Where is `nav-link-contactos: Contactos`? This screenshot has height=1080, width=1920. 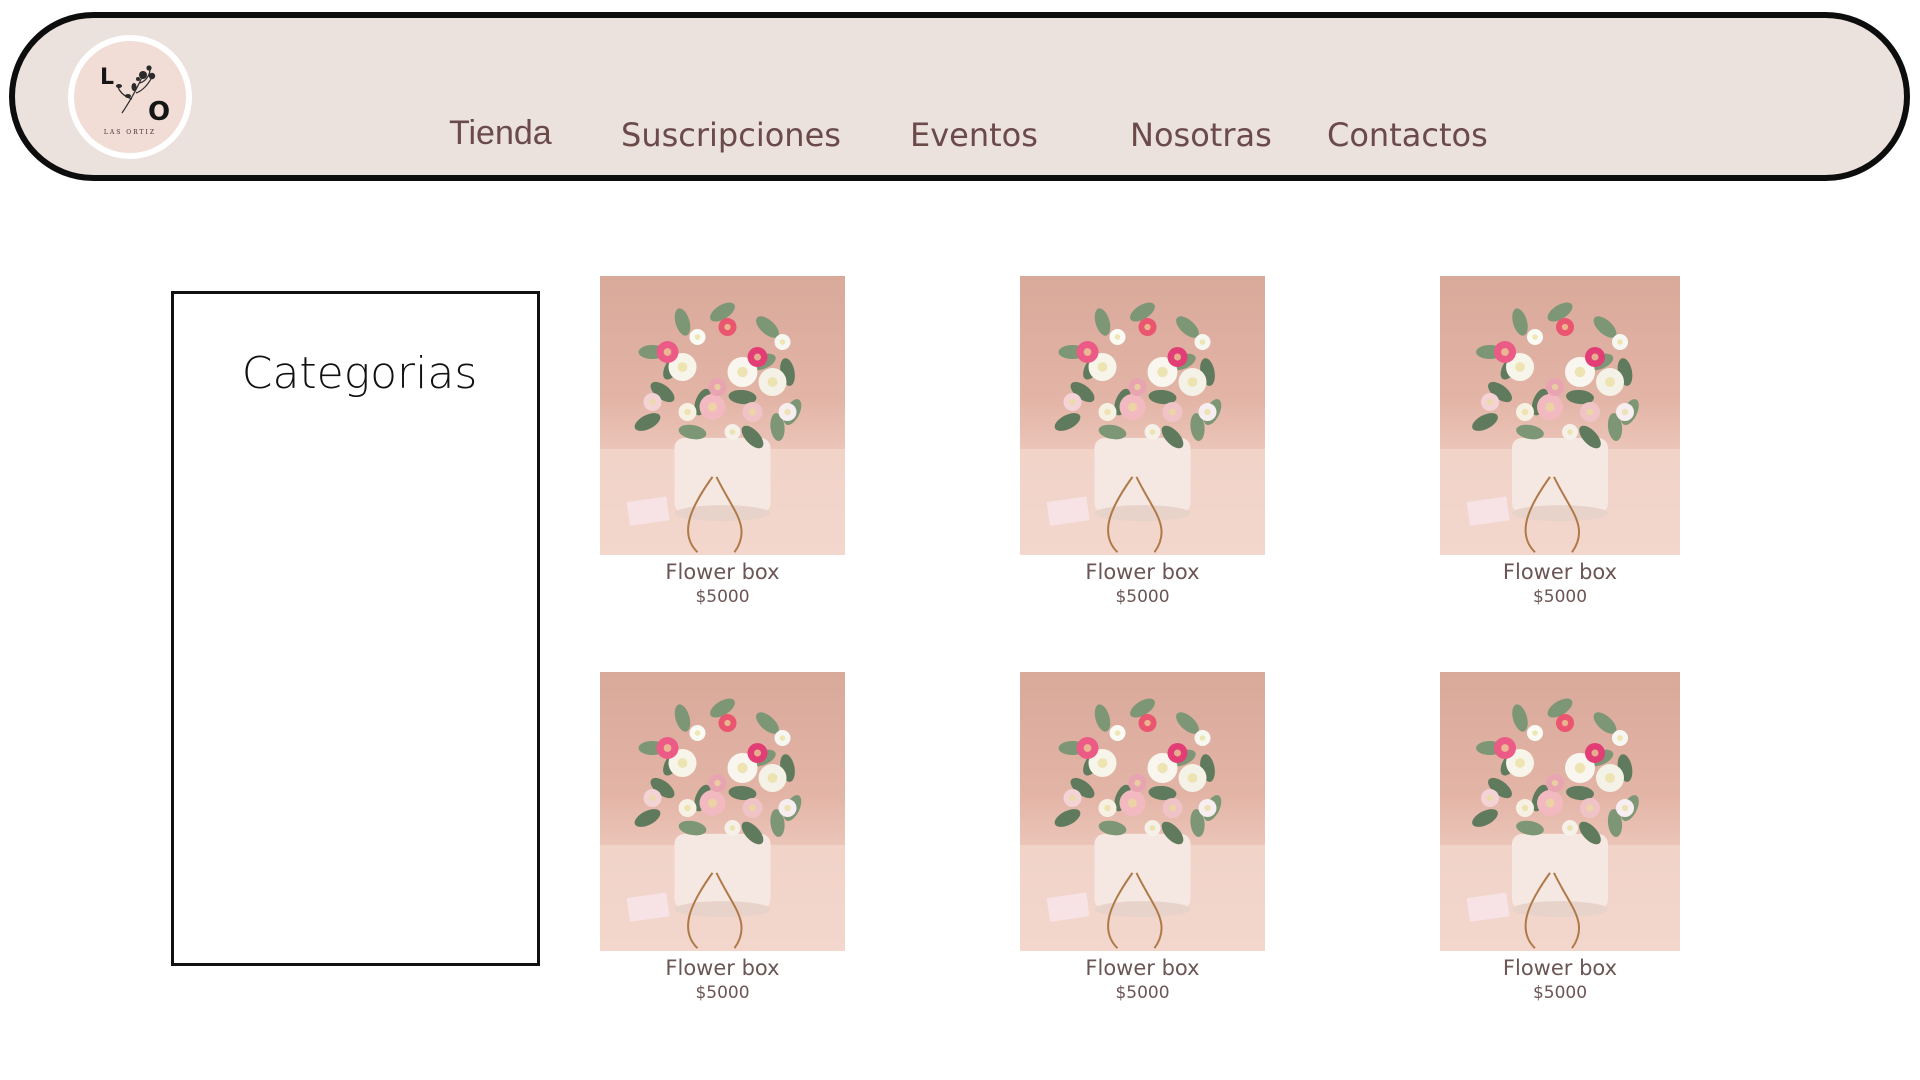
nav-link-contactos: Contactos is located at coordinates (1407, 135).